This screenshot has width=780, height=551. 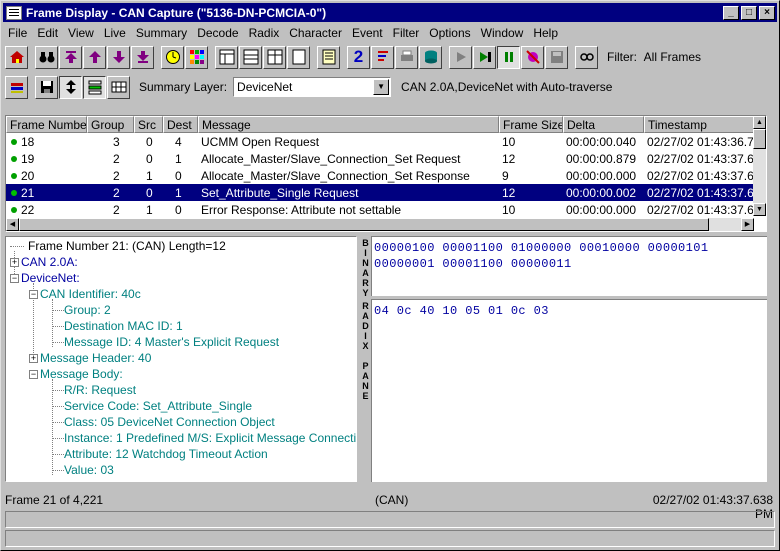 What do you see at coordinates (183, 87) in the screenshot?
I see `summary-layer-label: Summary Layer:` at bounding box center [183, 87].